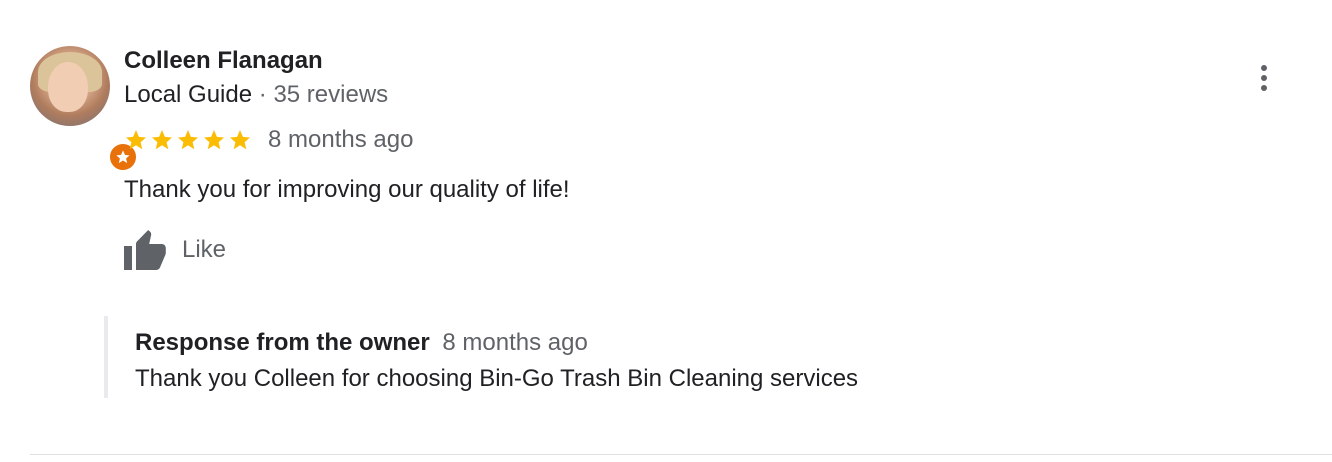 The height and width of the screenshot is (462, 1332). What do you see at coordinates (330, 94) in the screenshot?
I see `reviews-count: 35 reviews` at bounding box center [330, 94].